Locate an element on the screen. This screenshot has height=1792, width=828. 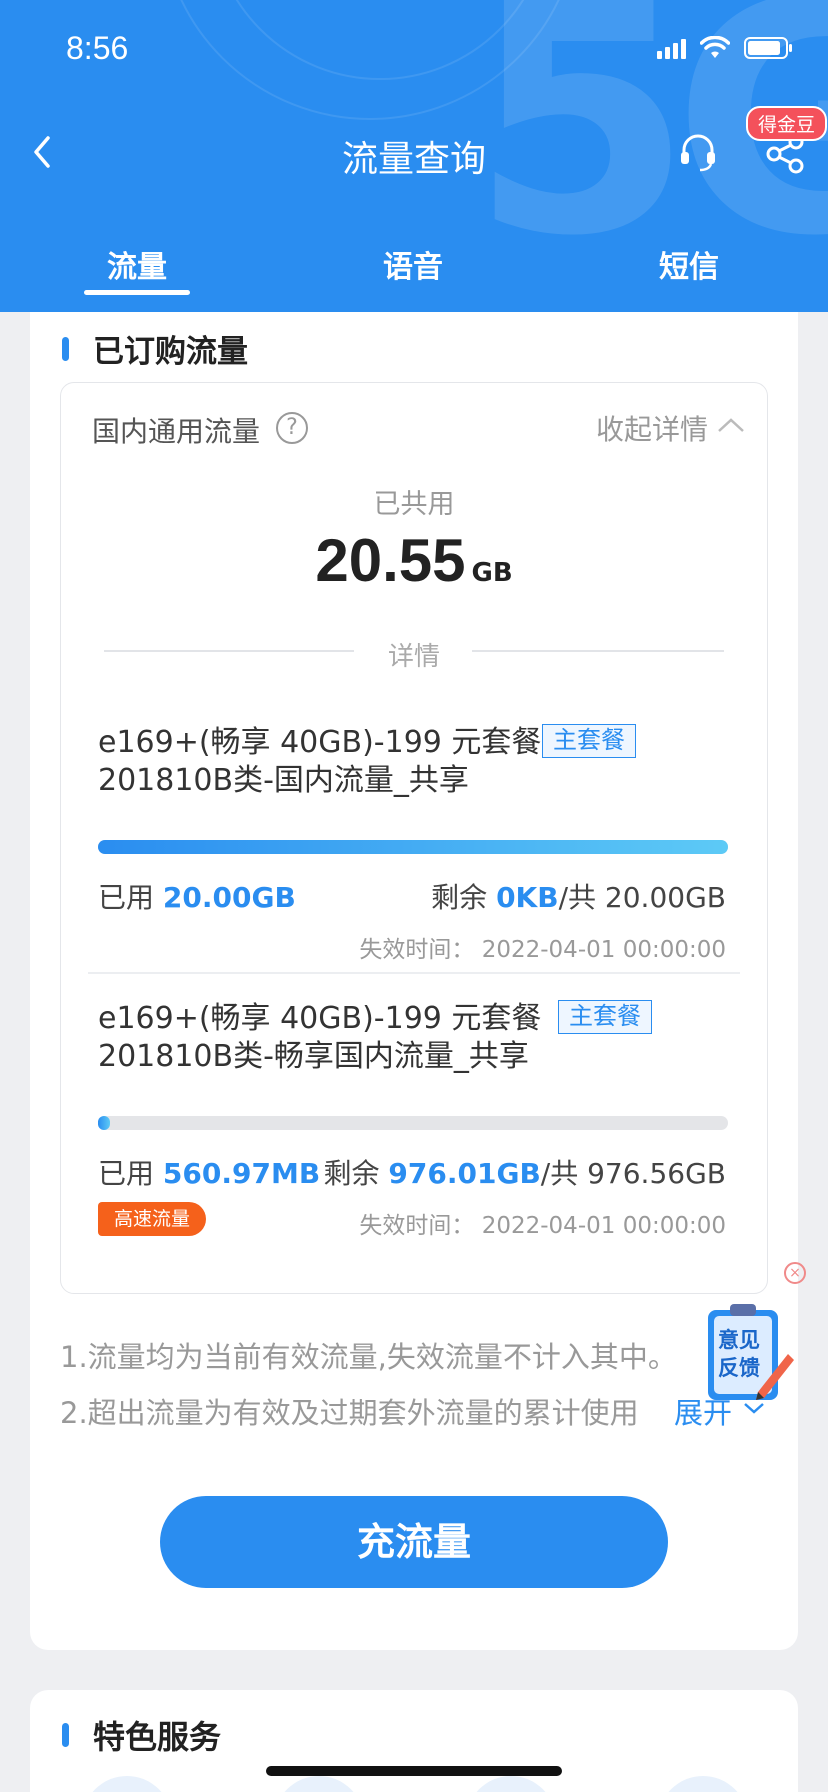
remaining-amount: 剩余 976.01GB/共 976.56GB is located at coordinates (525, 1172).